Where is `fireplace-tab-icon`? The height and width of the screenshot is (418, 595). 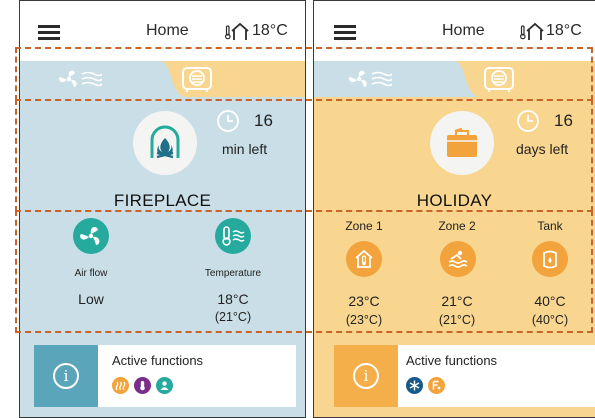 fireplace-tab-icon is located at coordinates (197, 79).